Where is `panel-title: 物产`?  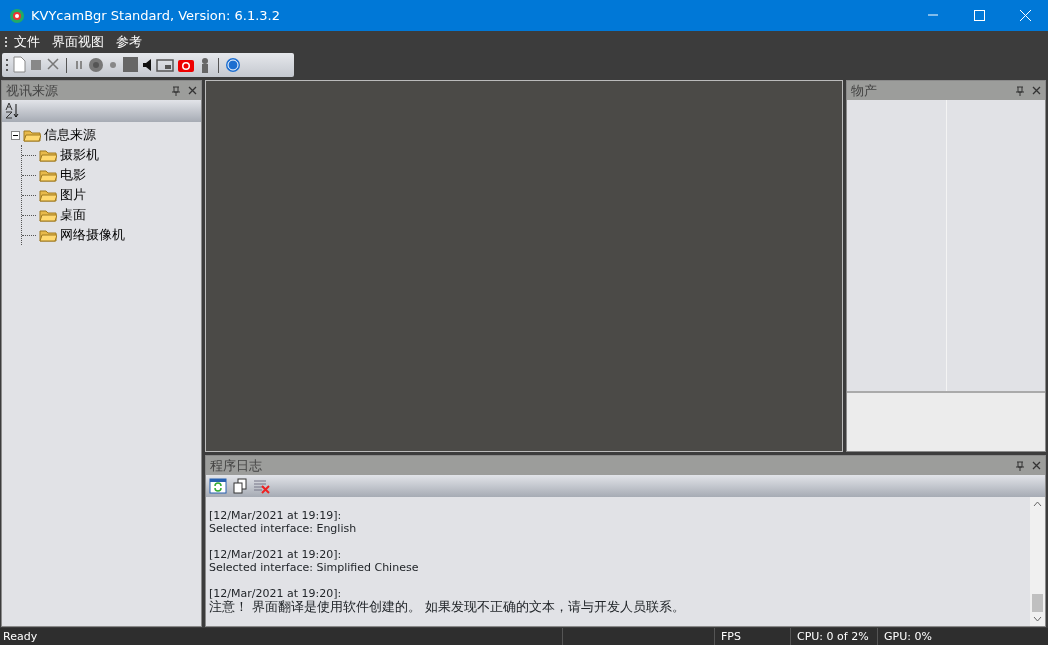
panel-title: 物产 is located at coordinates (864, 90).